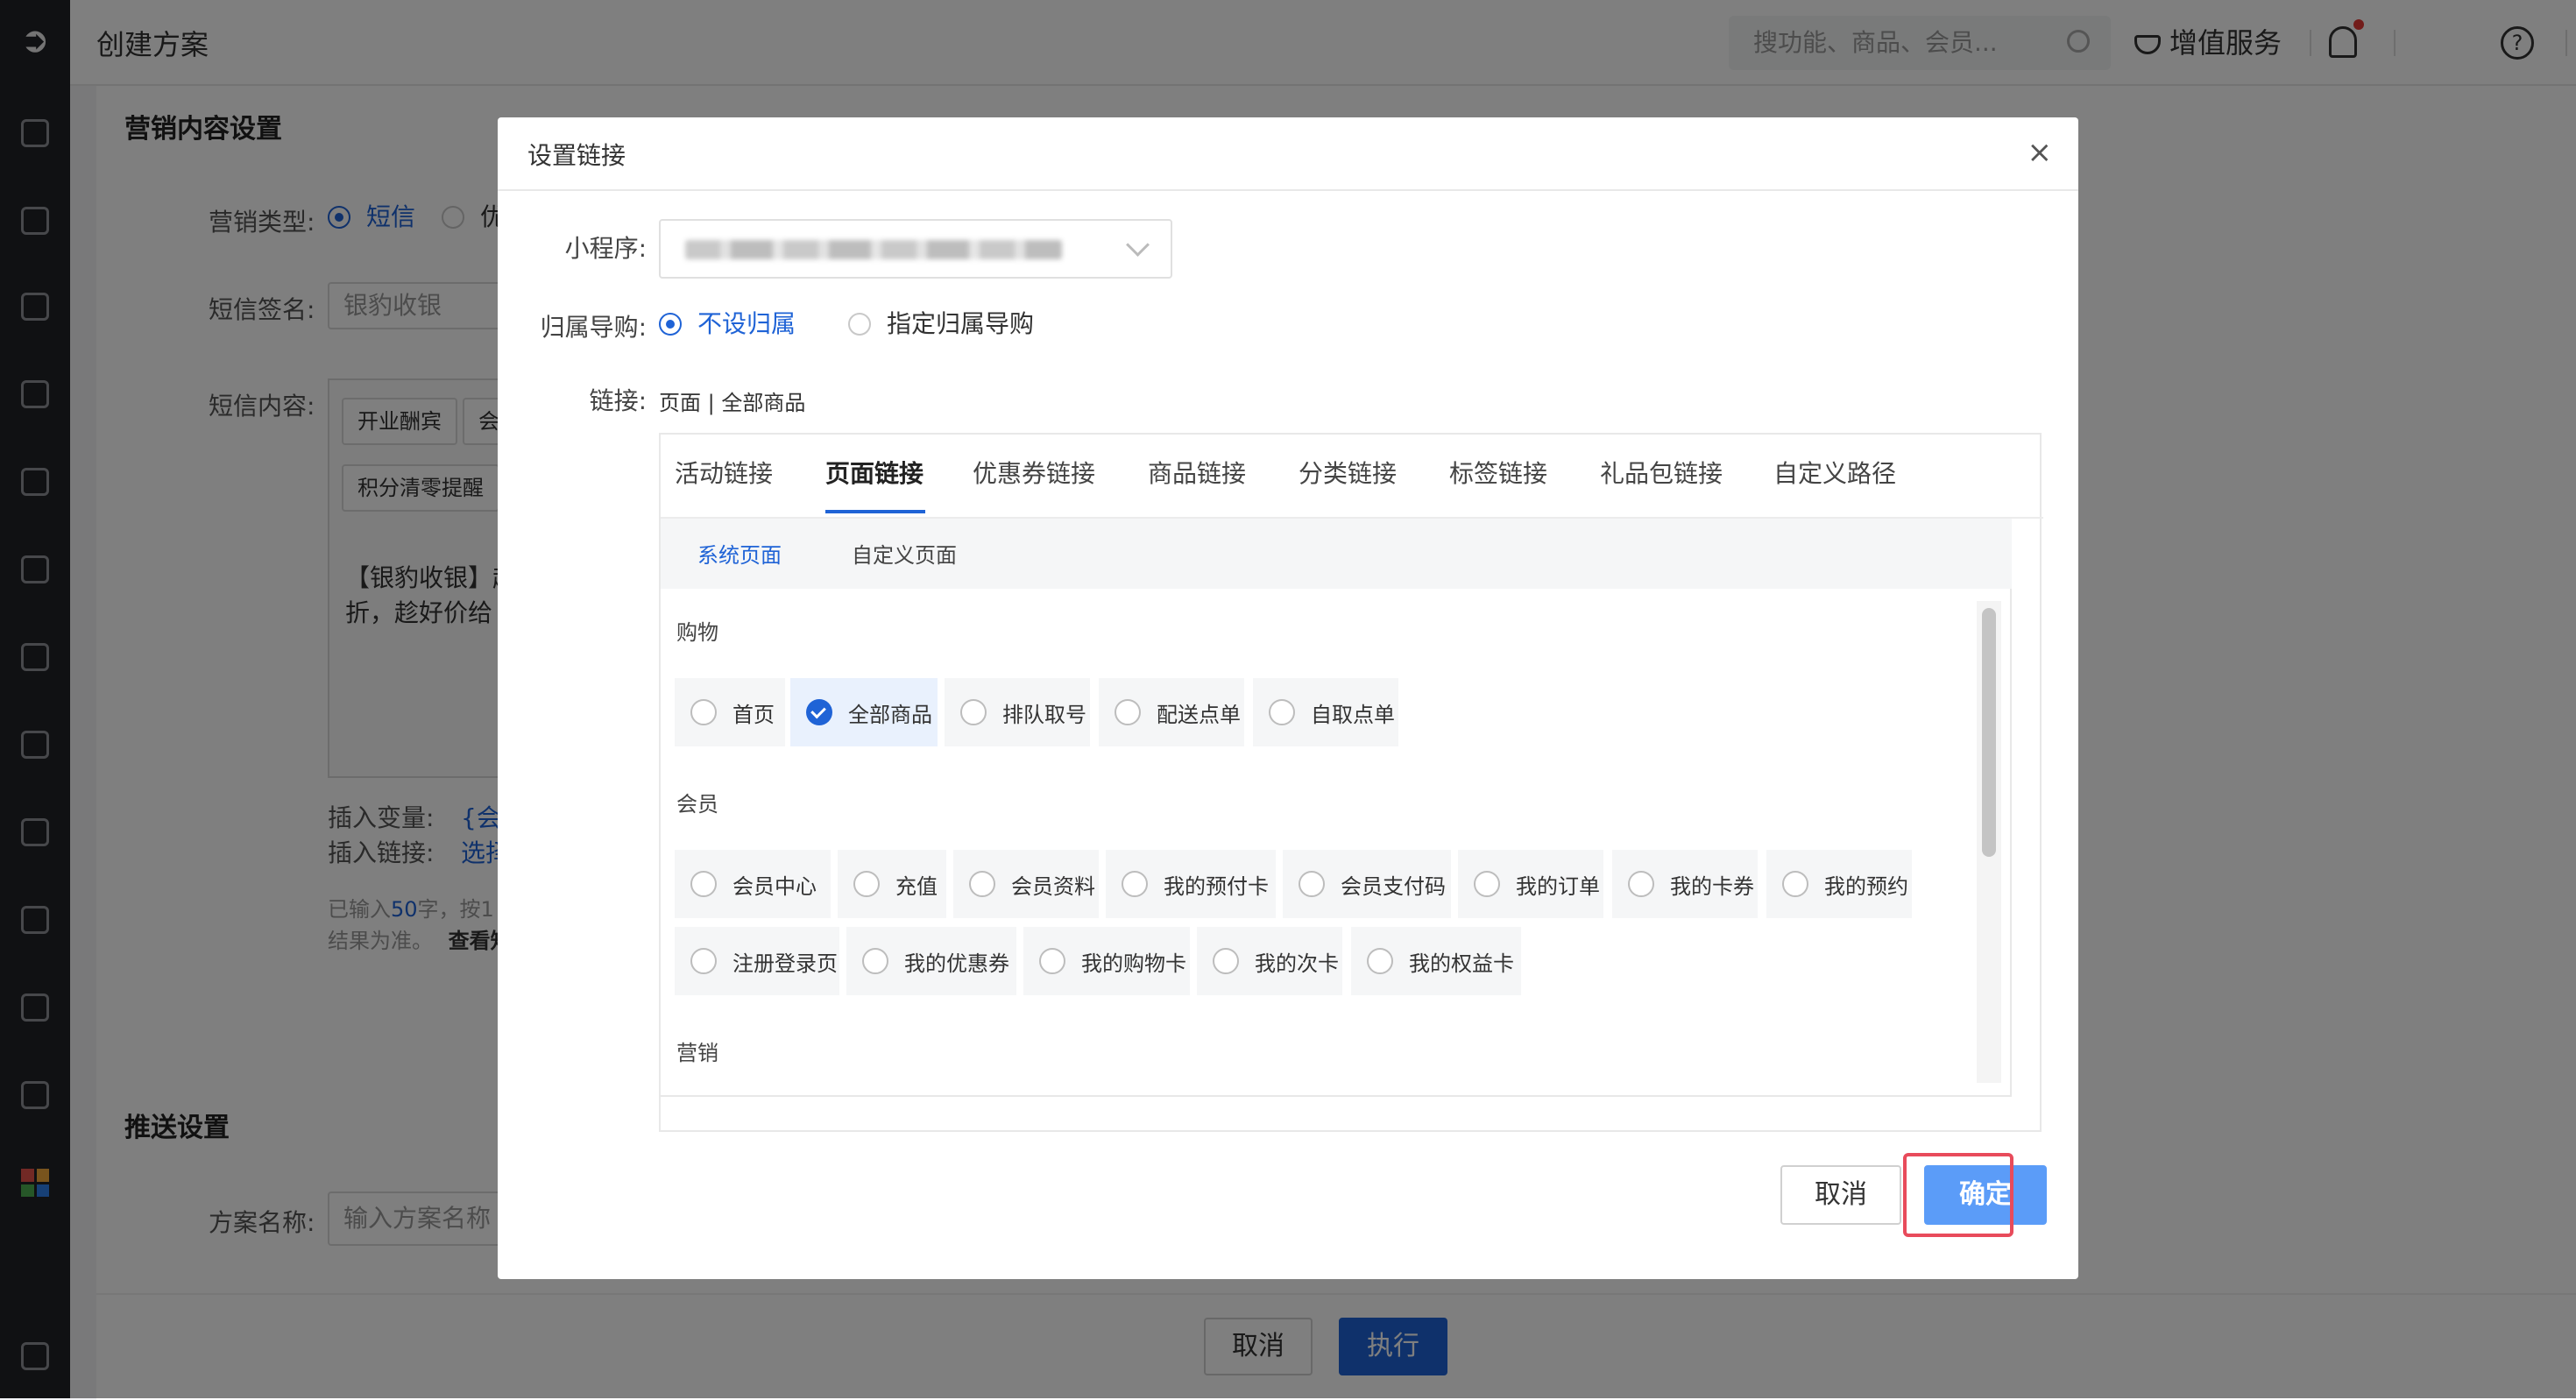  I want to click on option-label: 全部商品, so click(890, 714).